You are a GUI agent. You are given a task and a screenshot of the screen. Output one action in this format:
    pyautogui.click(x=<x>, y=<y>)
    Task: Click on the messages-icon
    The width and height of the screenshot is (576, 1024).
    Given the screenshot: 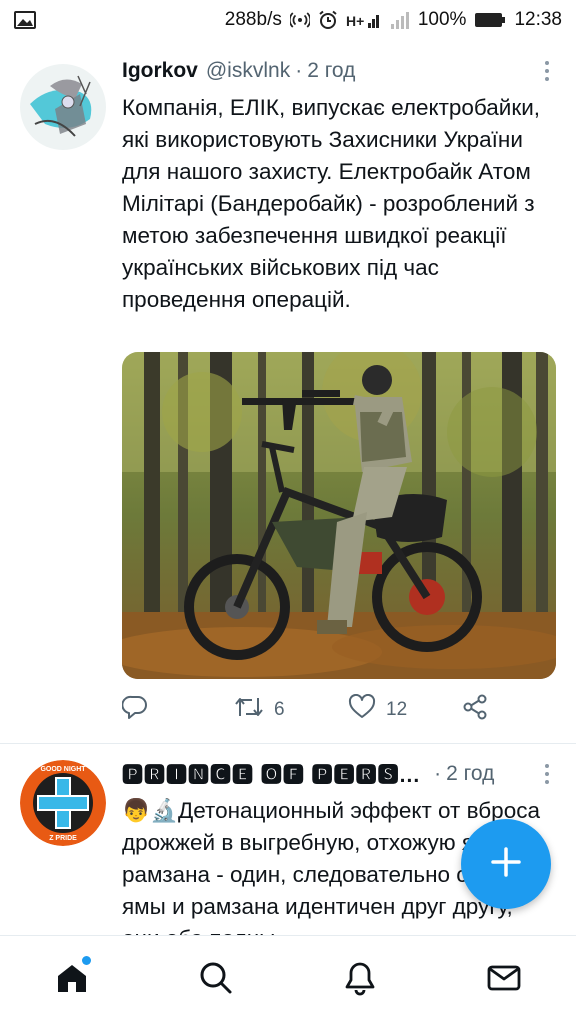 What is the action you would take?
    pyautogui.click(x=504, y=980)
    